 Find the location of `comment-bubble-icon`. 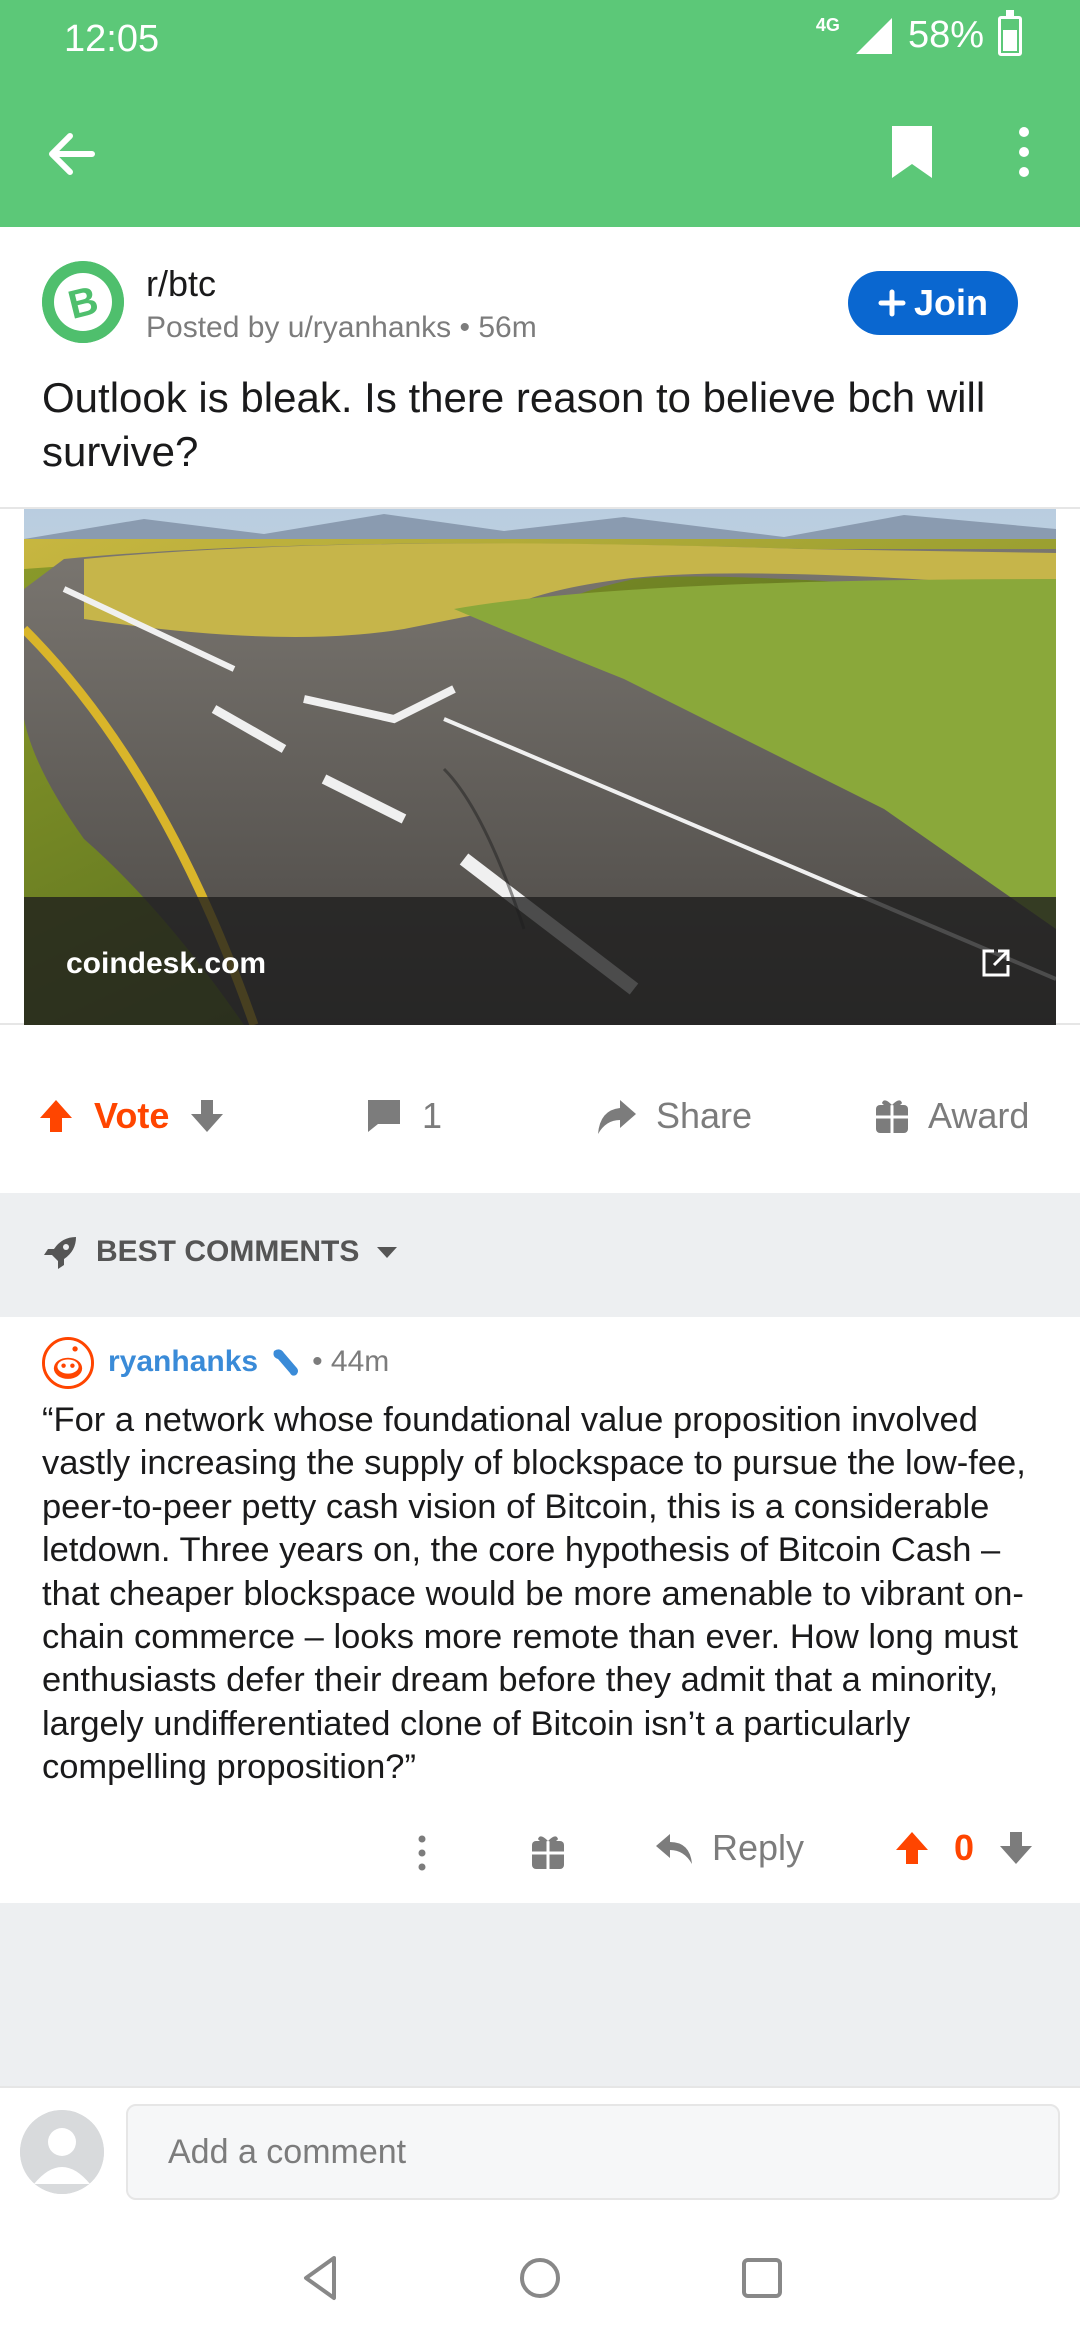

comment-bubble-icon is located at coordinates (384, 1116).